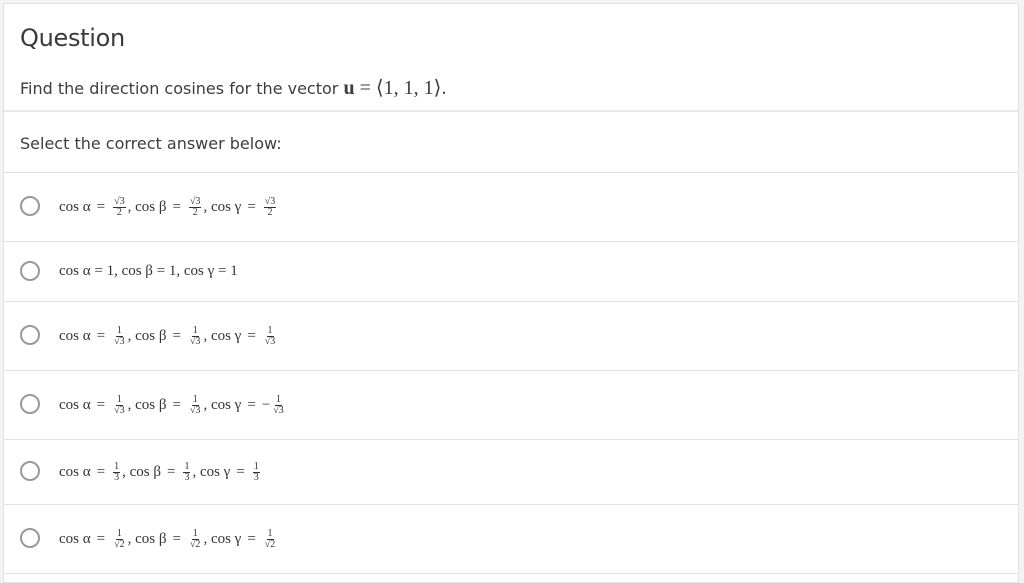 The width and height of the screenshot is (1024, 583). I want to click on answer-option-4: cos α = 1 √3, cos β = 1 √3, cos γ = −1 √3, so click(511, 405).